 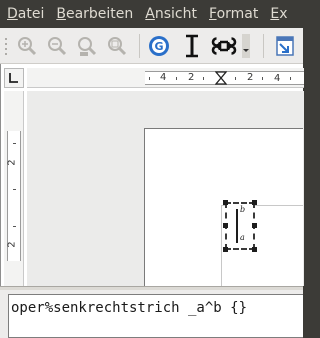 I want to click on command-area: oper%senkrechtstrich _a^b {}, so click(x=151, y=314).